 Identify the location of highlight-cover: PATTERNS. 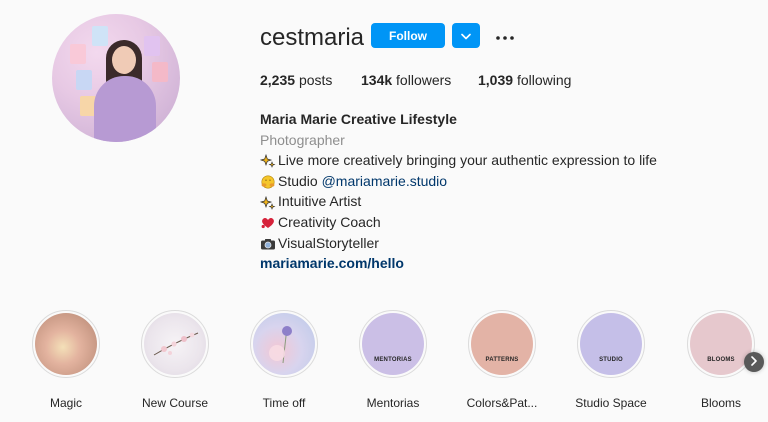
(502, 344).